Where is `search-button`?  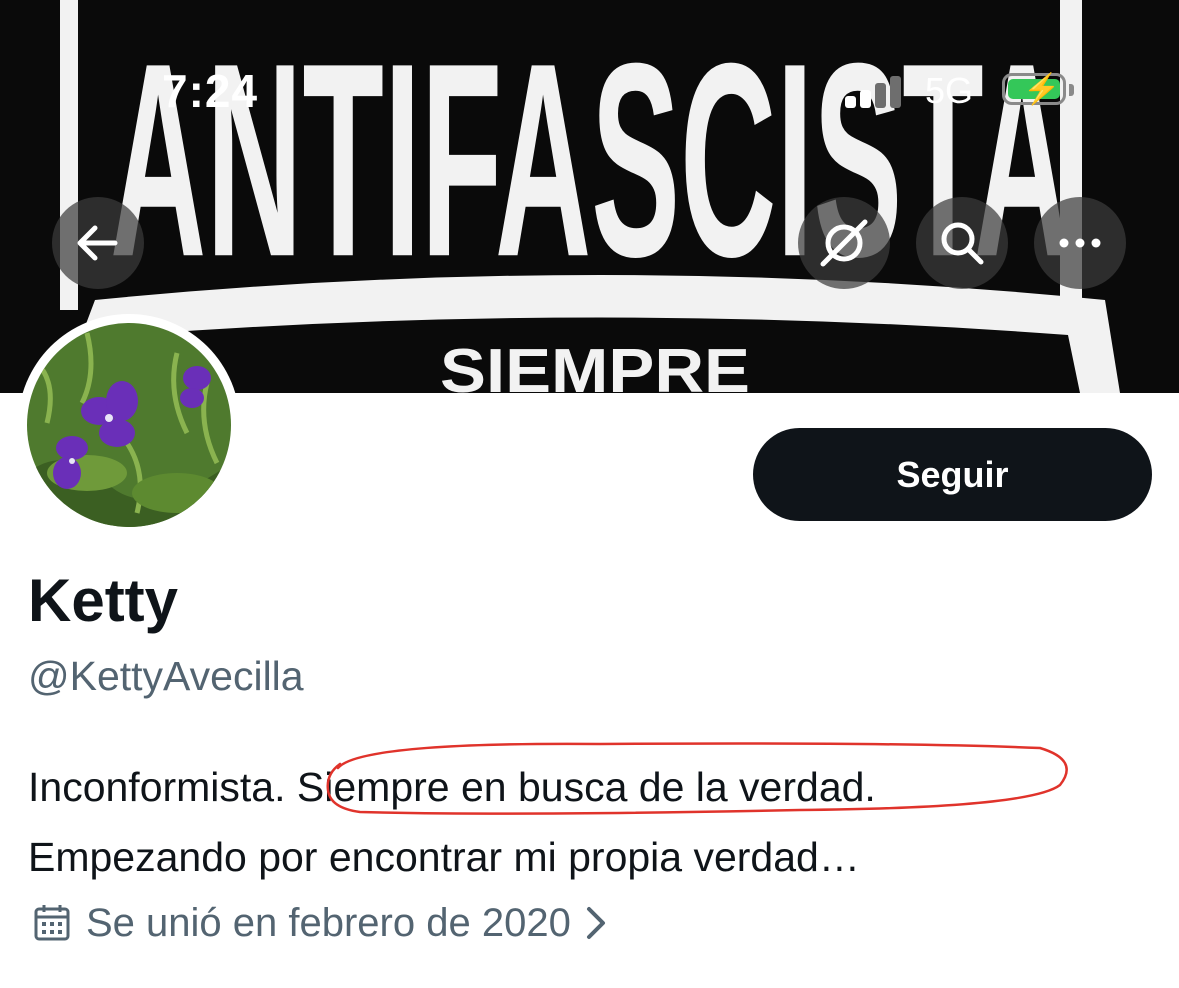 search-button is located at coordinates (962, 243).